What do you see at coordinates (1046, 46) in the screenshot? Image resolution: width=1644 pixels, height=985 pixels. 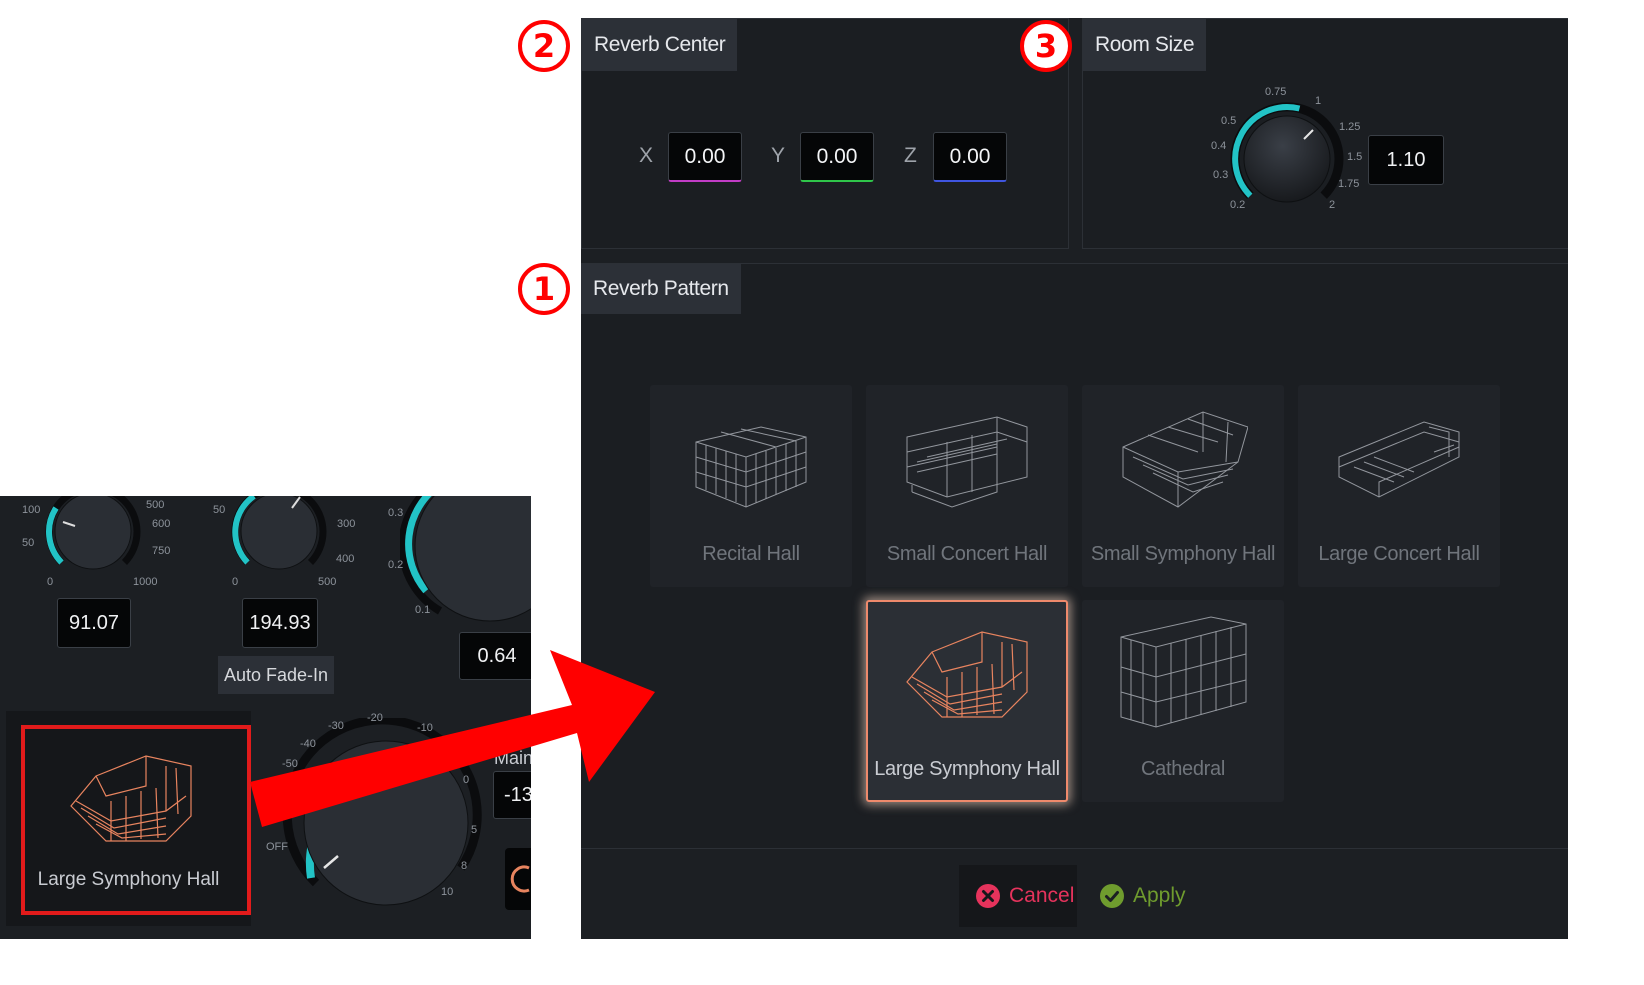 I see `callout-3: 3` at bounding box center [1046, 46].